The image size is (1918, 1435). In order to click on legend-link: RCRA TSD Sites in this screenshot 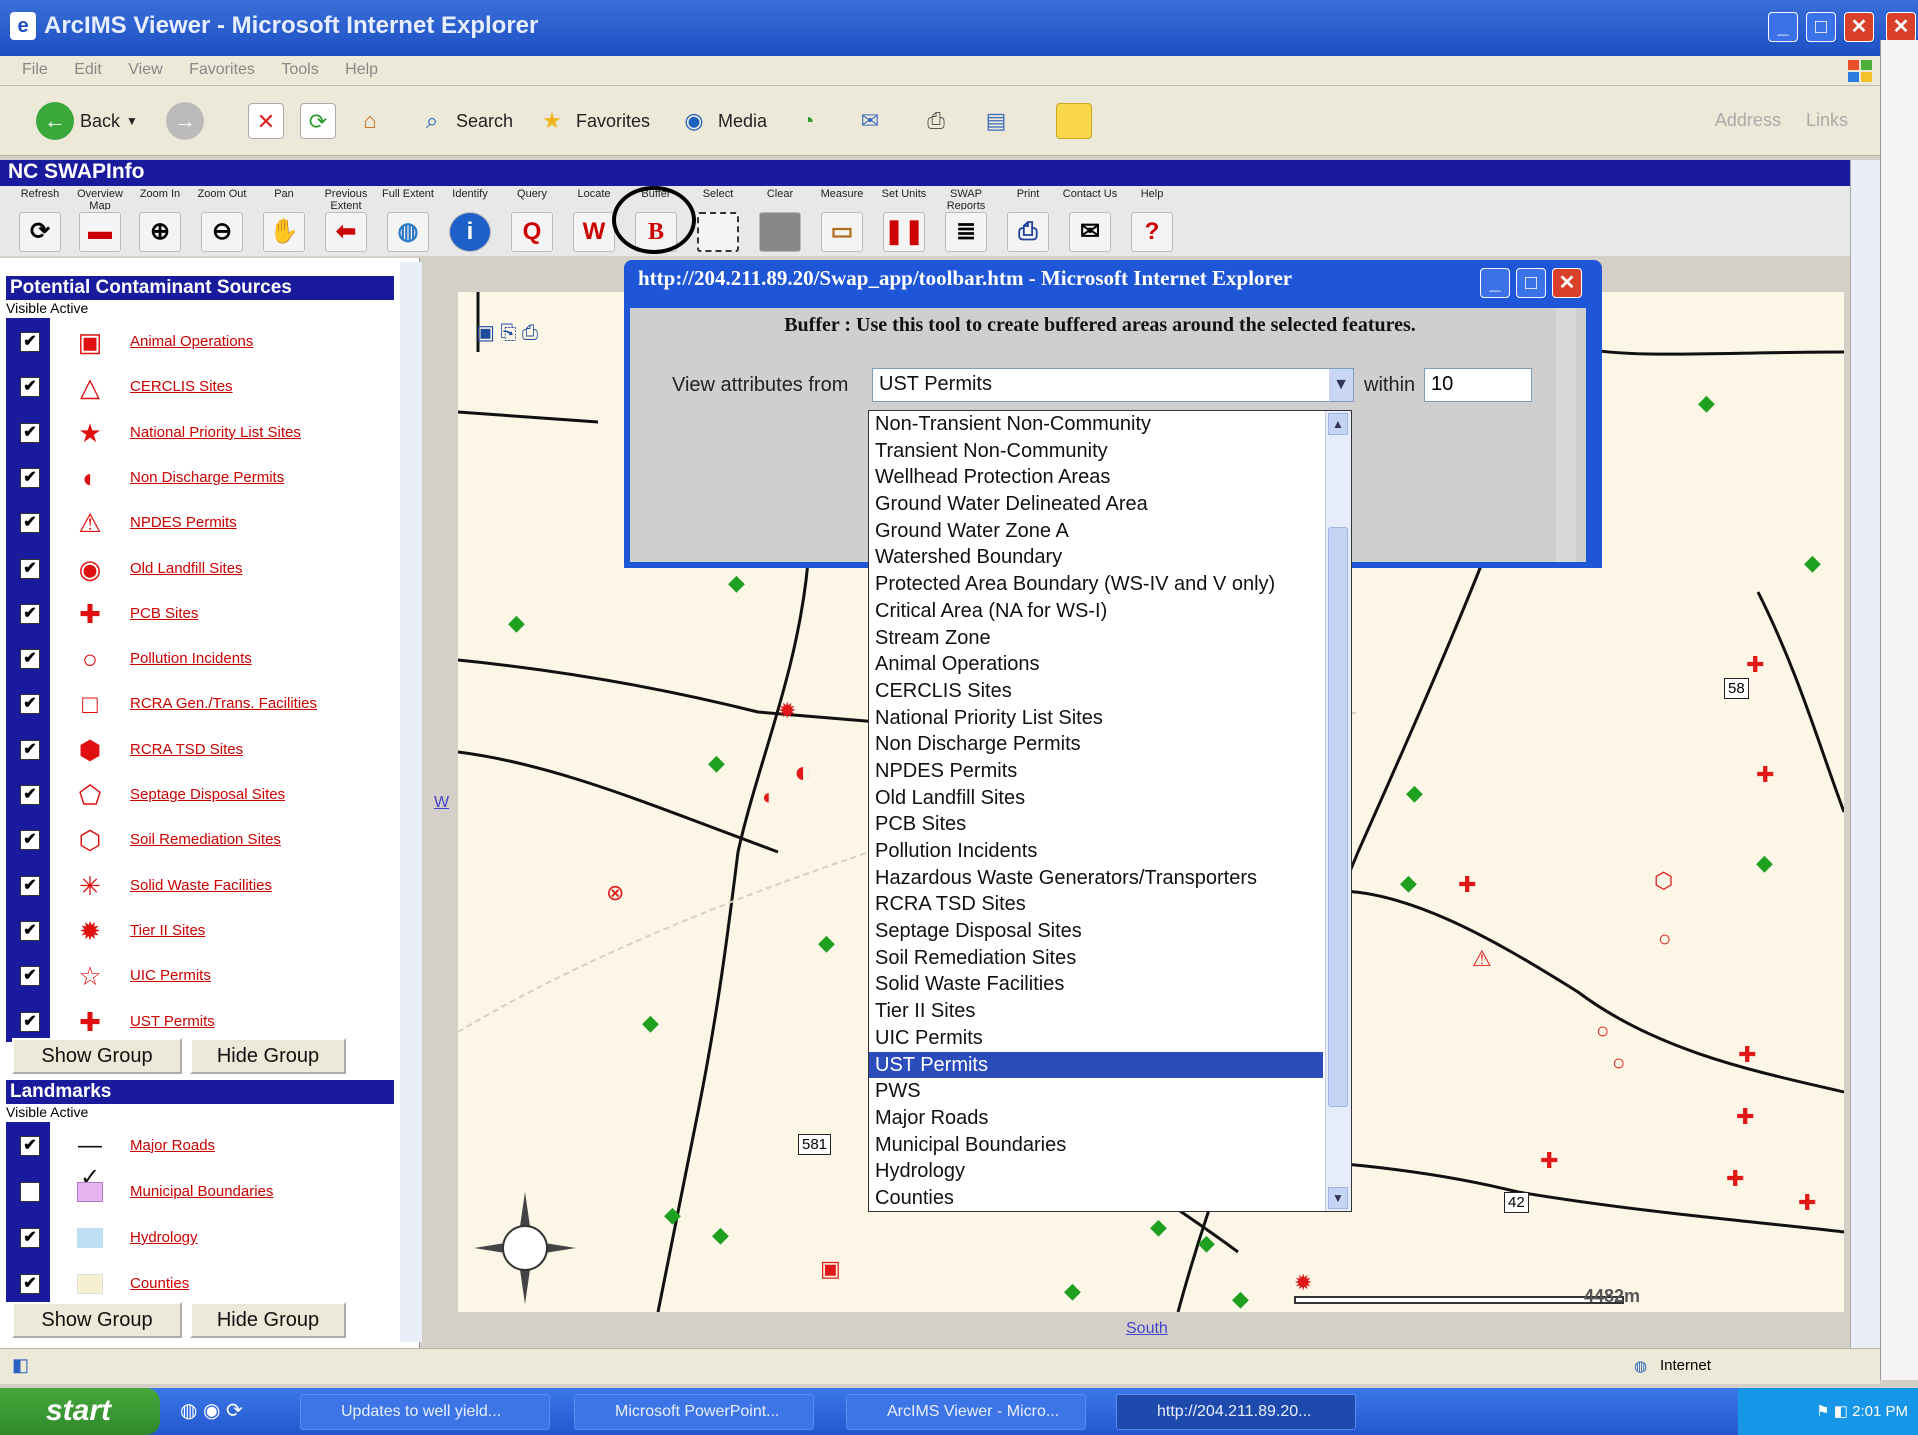, I will do `click(186, 749)`.